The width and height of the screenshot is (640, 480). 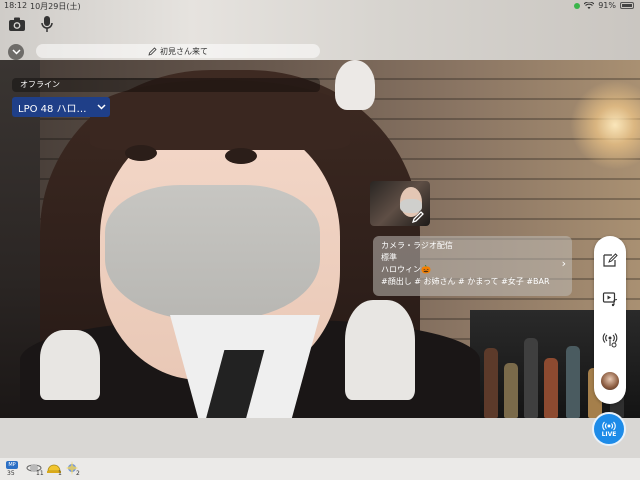 What do you see at coordinates (465, 281) in the screenshot?
I see `broadcast-tags: #顔出し # お姉さん # かまって #女子 #BAR` at bounding box center [465, 281].